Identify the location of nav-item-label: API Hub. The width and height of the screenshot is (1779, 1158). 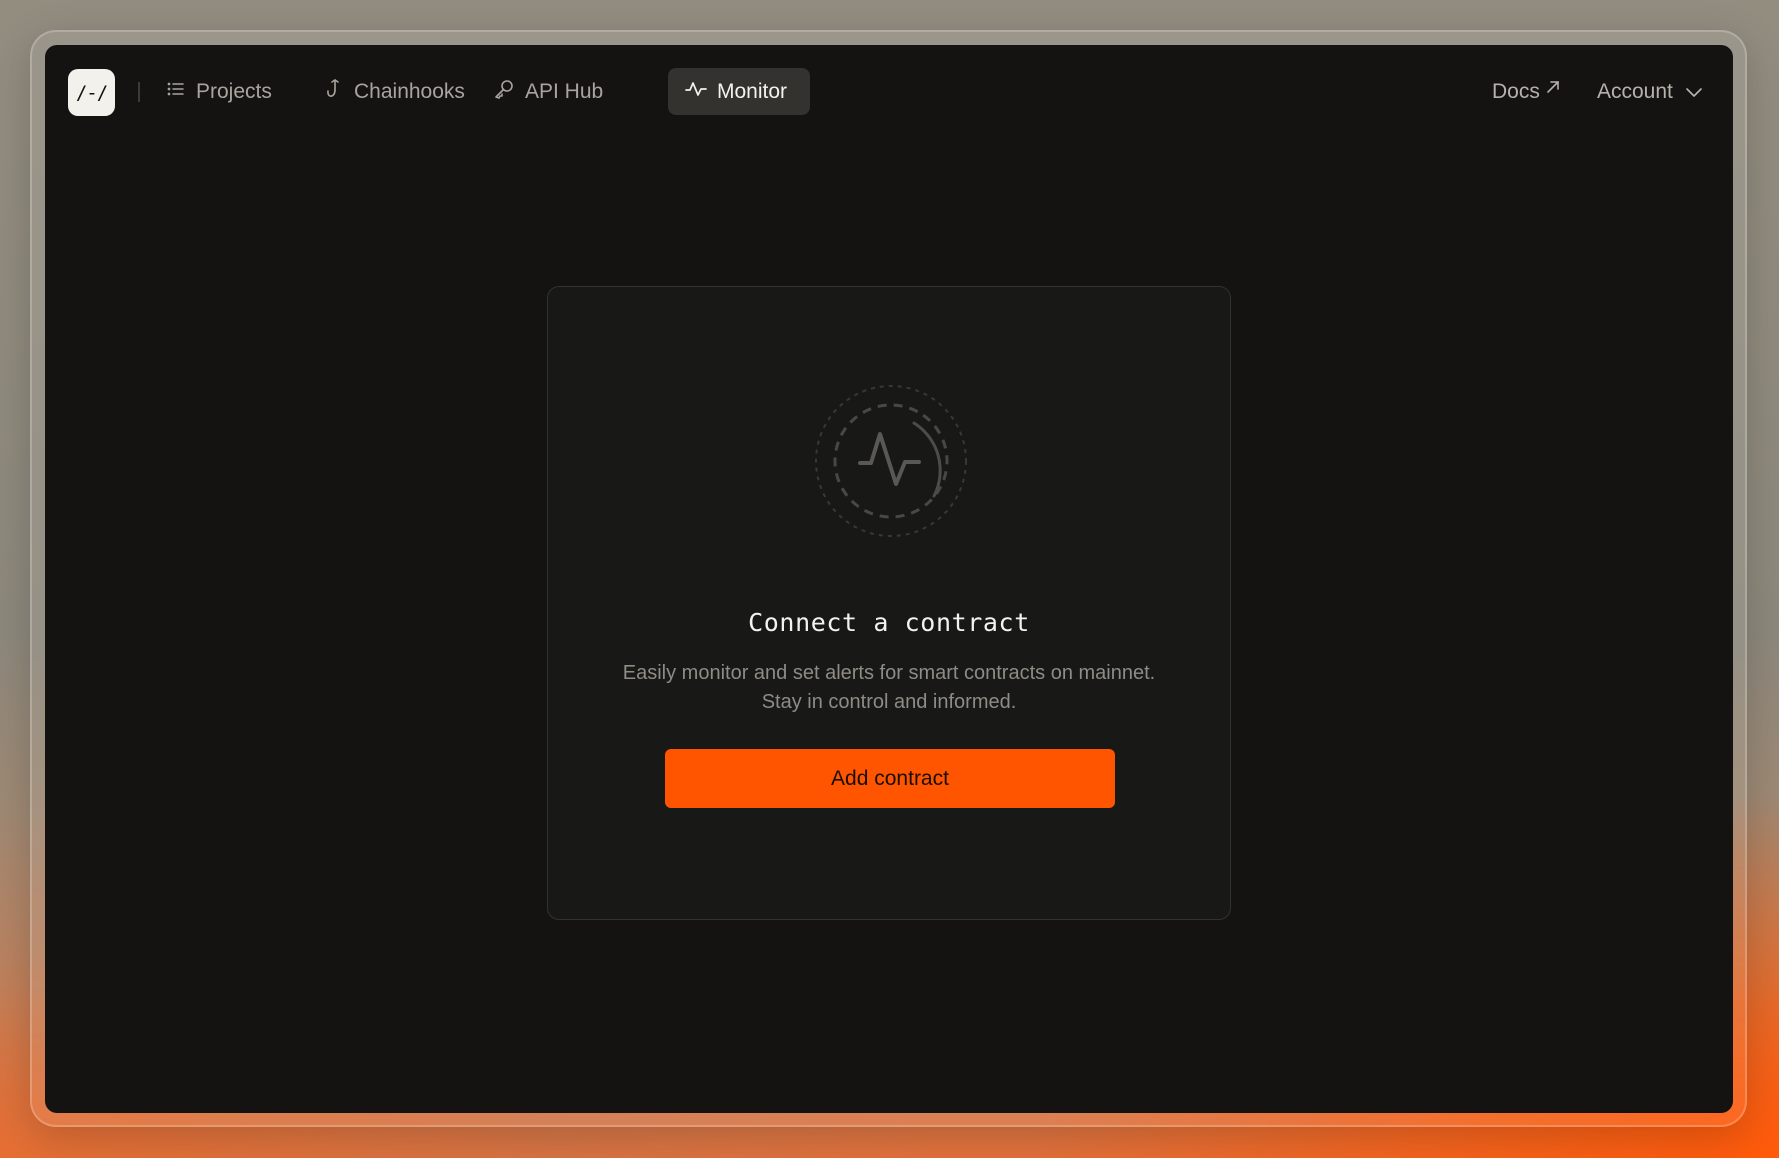
(564, 91).